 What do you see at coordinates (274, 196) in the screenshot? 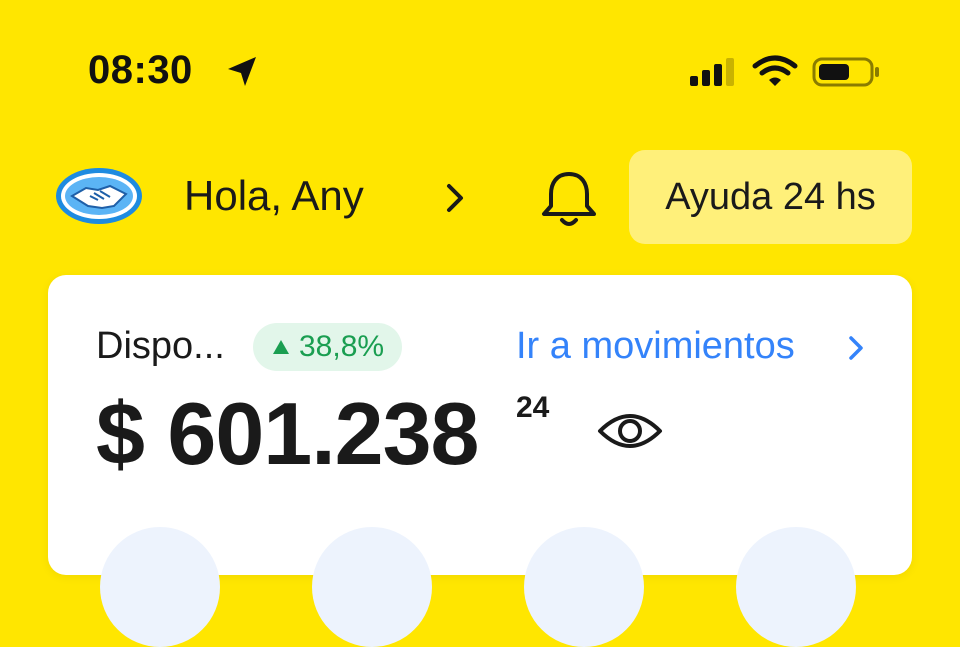
I see `greeting-text: Hola, Any` at bounding box center [274, 196].